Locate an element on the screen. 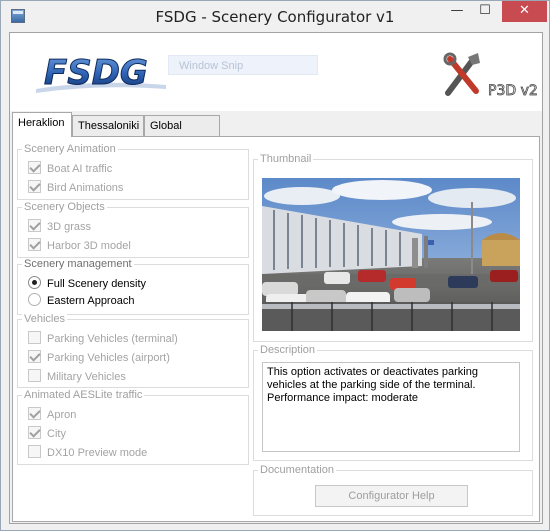  p3d-logo: P3D v2 is located at coordinates (490, 75).